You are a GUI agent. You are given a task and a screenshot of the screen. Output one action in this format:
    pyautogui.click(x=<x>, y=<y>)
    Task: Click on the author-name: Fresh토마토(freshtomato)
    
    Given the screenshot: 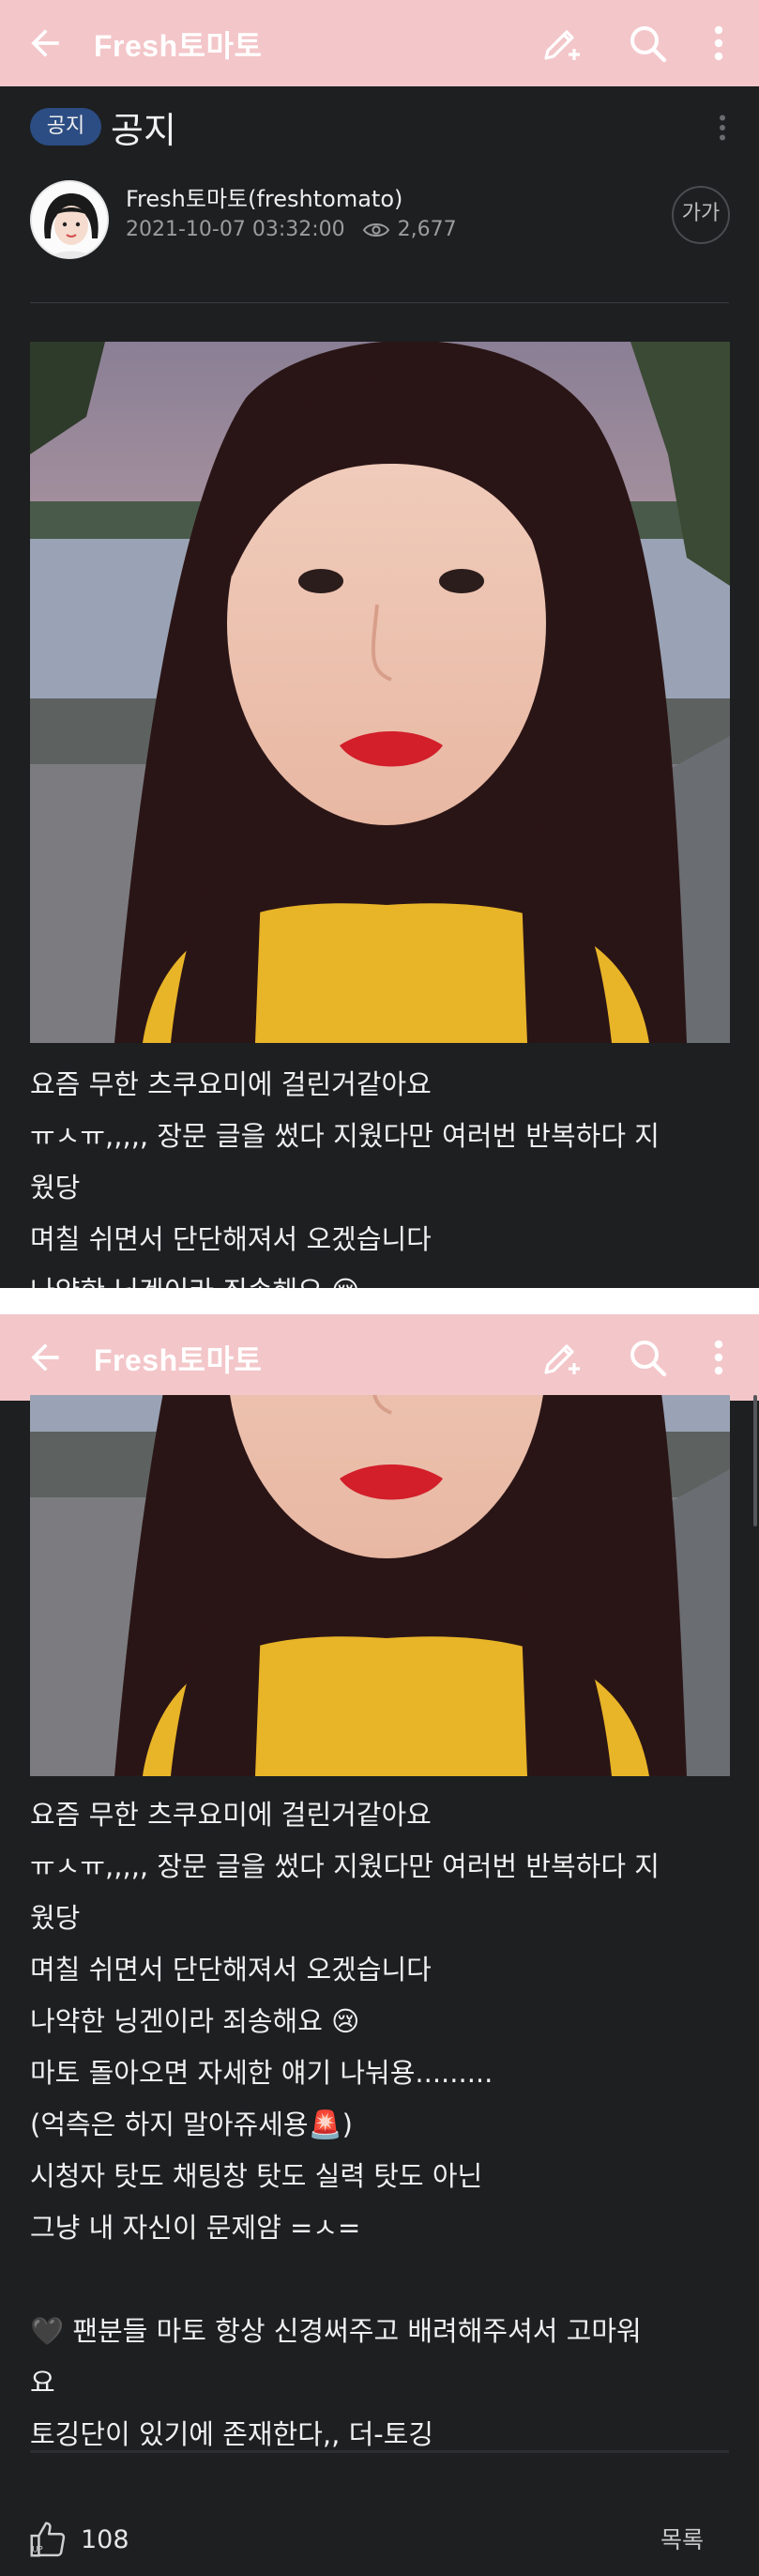 What is the action you would take?
    pyautogui.click(x=264, y=197)
    